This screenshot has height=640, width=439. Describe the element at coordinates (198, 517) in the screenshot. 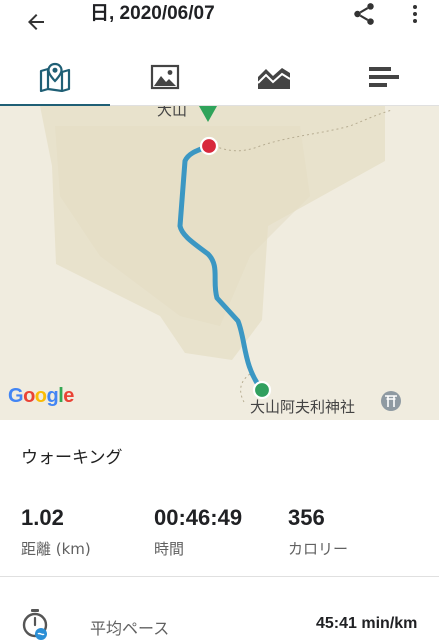

I see `stat-value: 00:46:49` at that location.